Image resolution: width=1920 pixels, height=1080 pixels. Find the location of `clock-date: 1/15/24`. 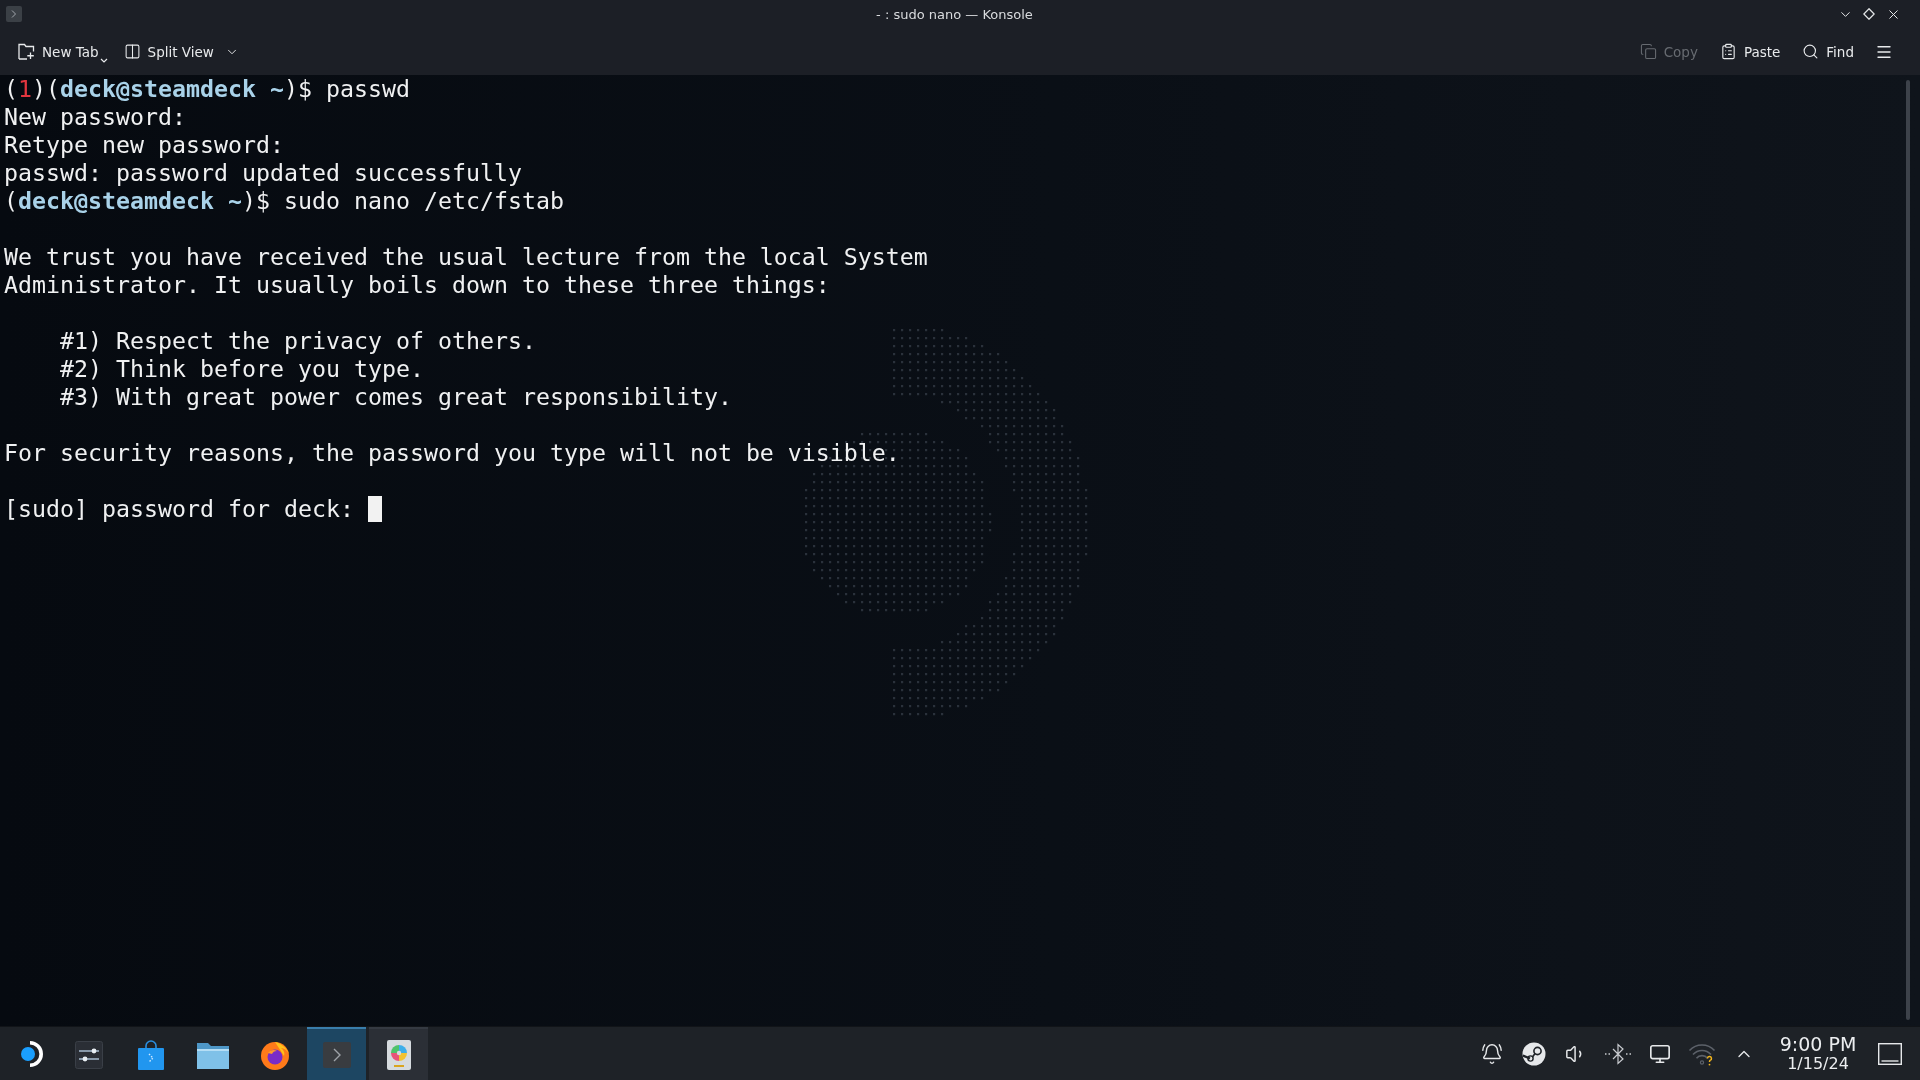

clock-date: 1/15/24 is located at coordinates (1818, 1064).